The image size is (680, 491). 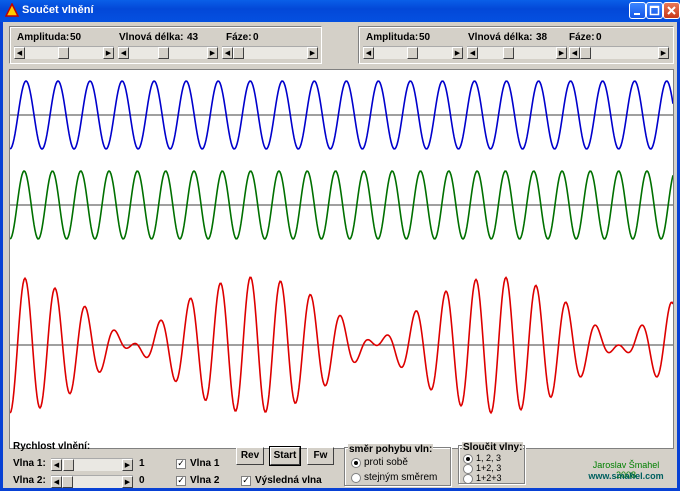 I want to click on merge-opt3-label: 1+2+3, so click(x=489, y=478).